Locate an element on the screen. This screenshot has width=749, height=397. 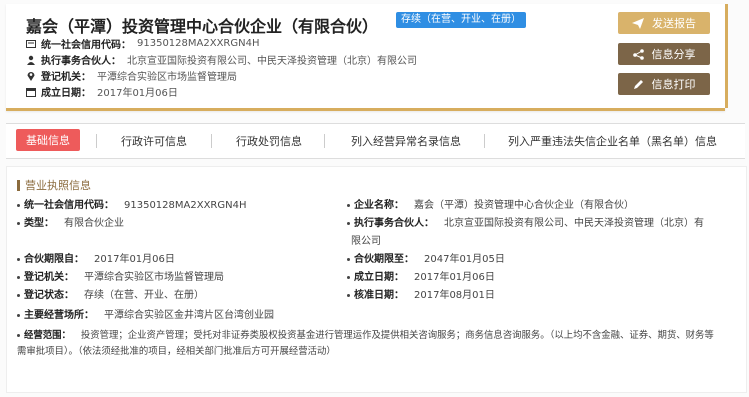
field-value: 平潭综合实验区金井湾片区台湾创业园 is located at coordinates (189, 315).